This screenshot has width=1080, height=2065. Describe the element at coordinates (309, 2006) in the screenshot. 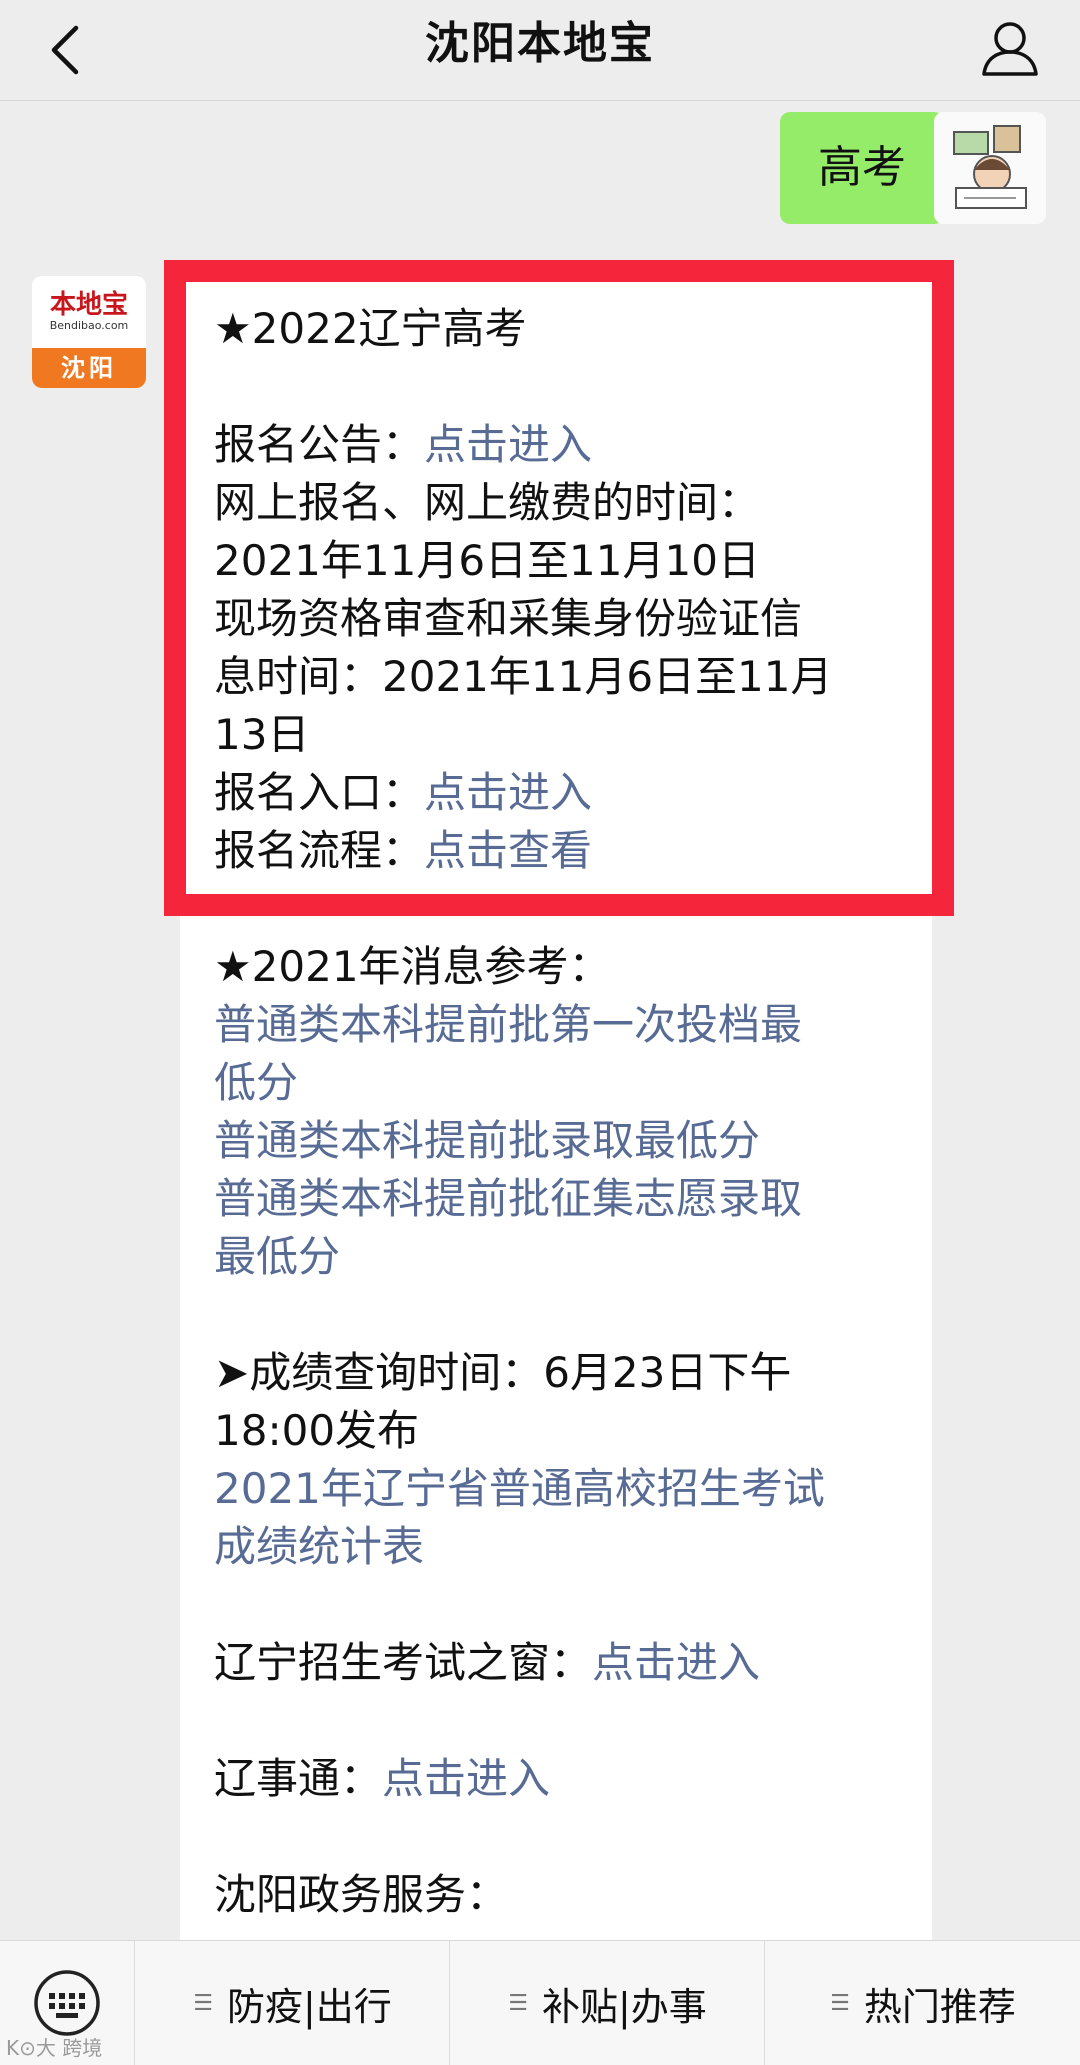

I see `menu-item-label: 防疫|出行` at that location.